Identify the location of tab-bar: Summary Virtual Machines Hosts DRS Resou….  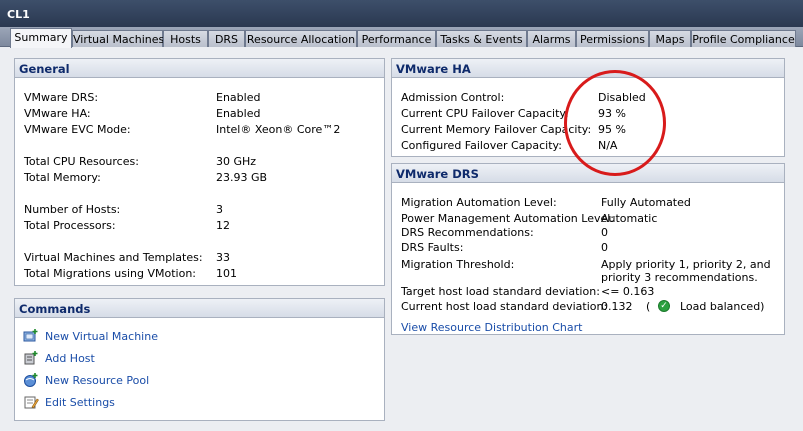
(401, 37).